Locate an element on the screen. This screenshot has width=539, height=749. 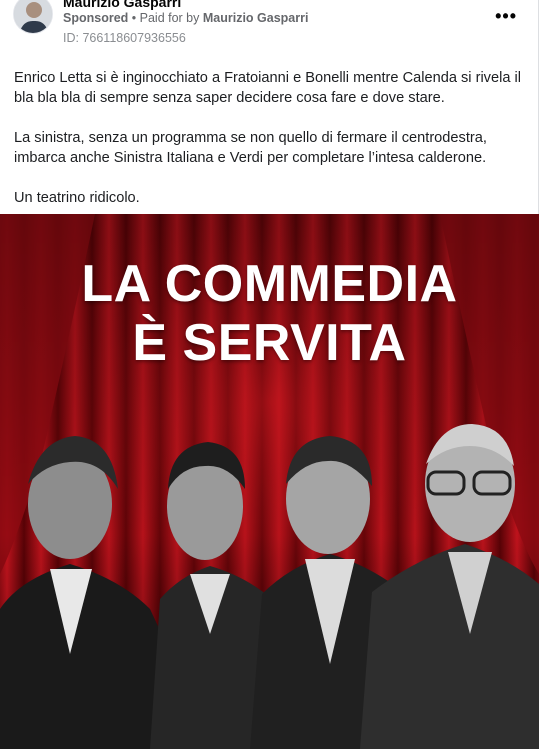
more-options-button: ••• is located at coordinates (506, 16).